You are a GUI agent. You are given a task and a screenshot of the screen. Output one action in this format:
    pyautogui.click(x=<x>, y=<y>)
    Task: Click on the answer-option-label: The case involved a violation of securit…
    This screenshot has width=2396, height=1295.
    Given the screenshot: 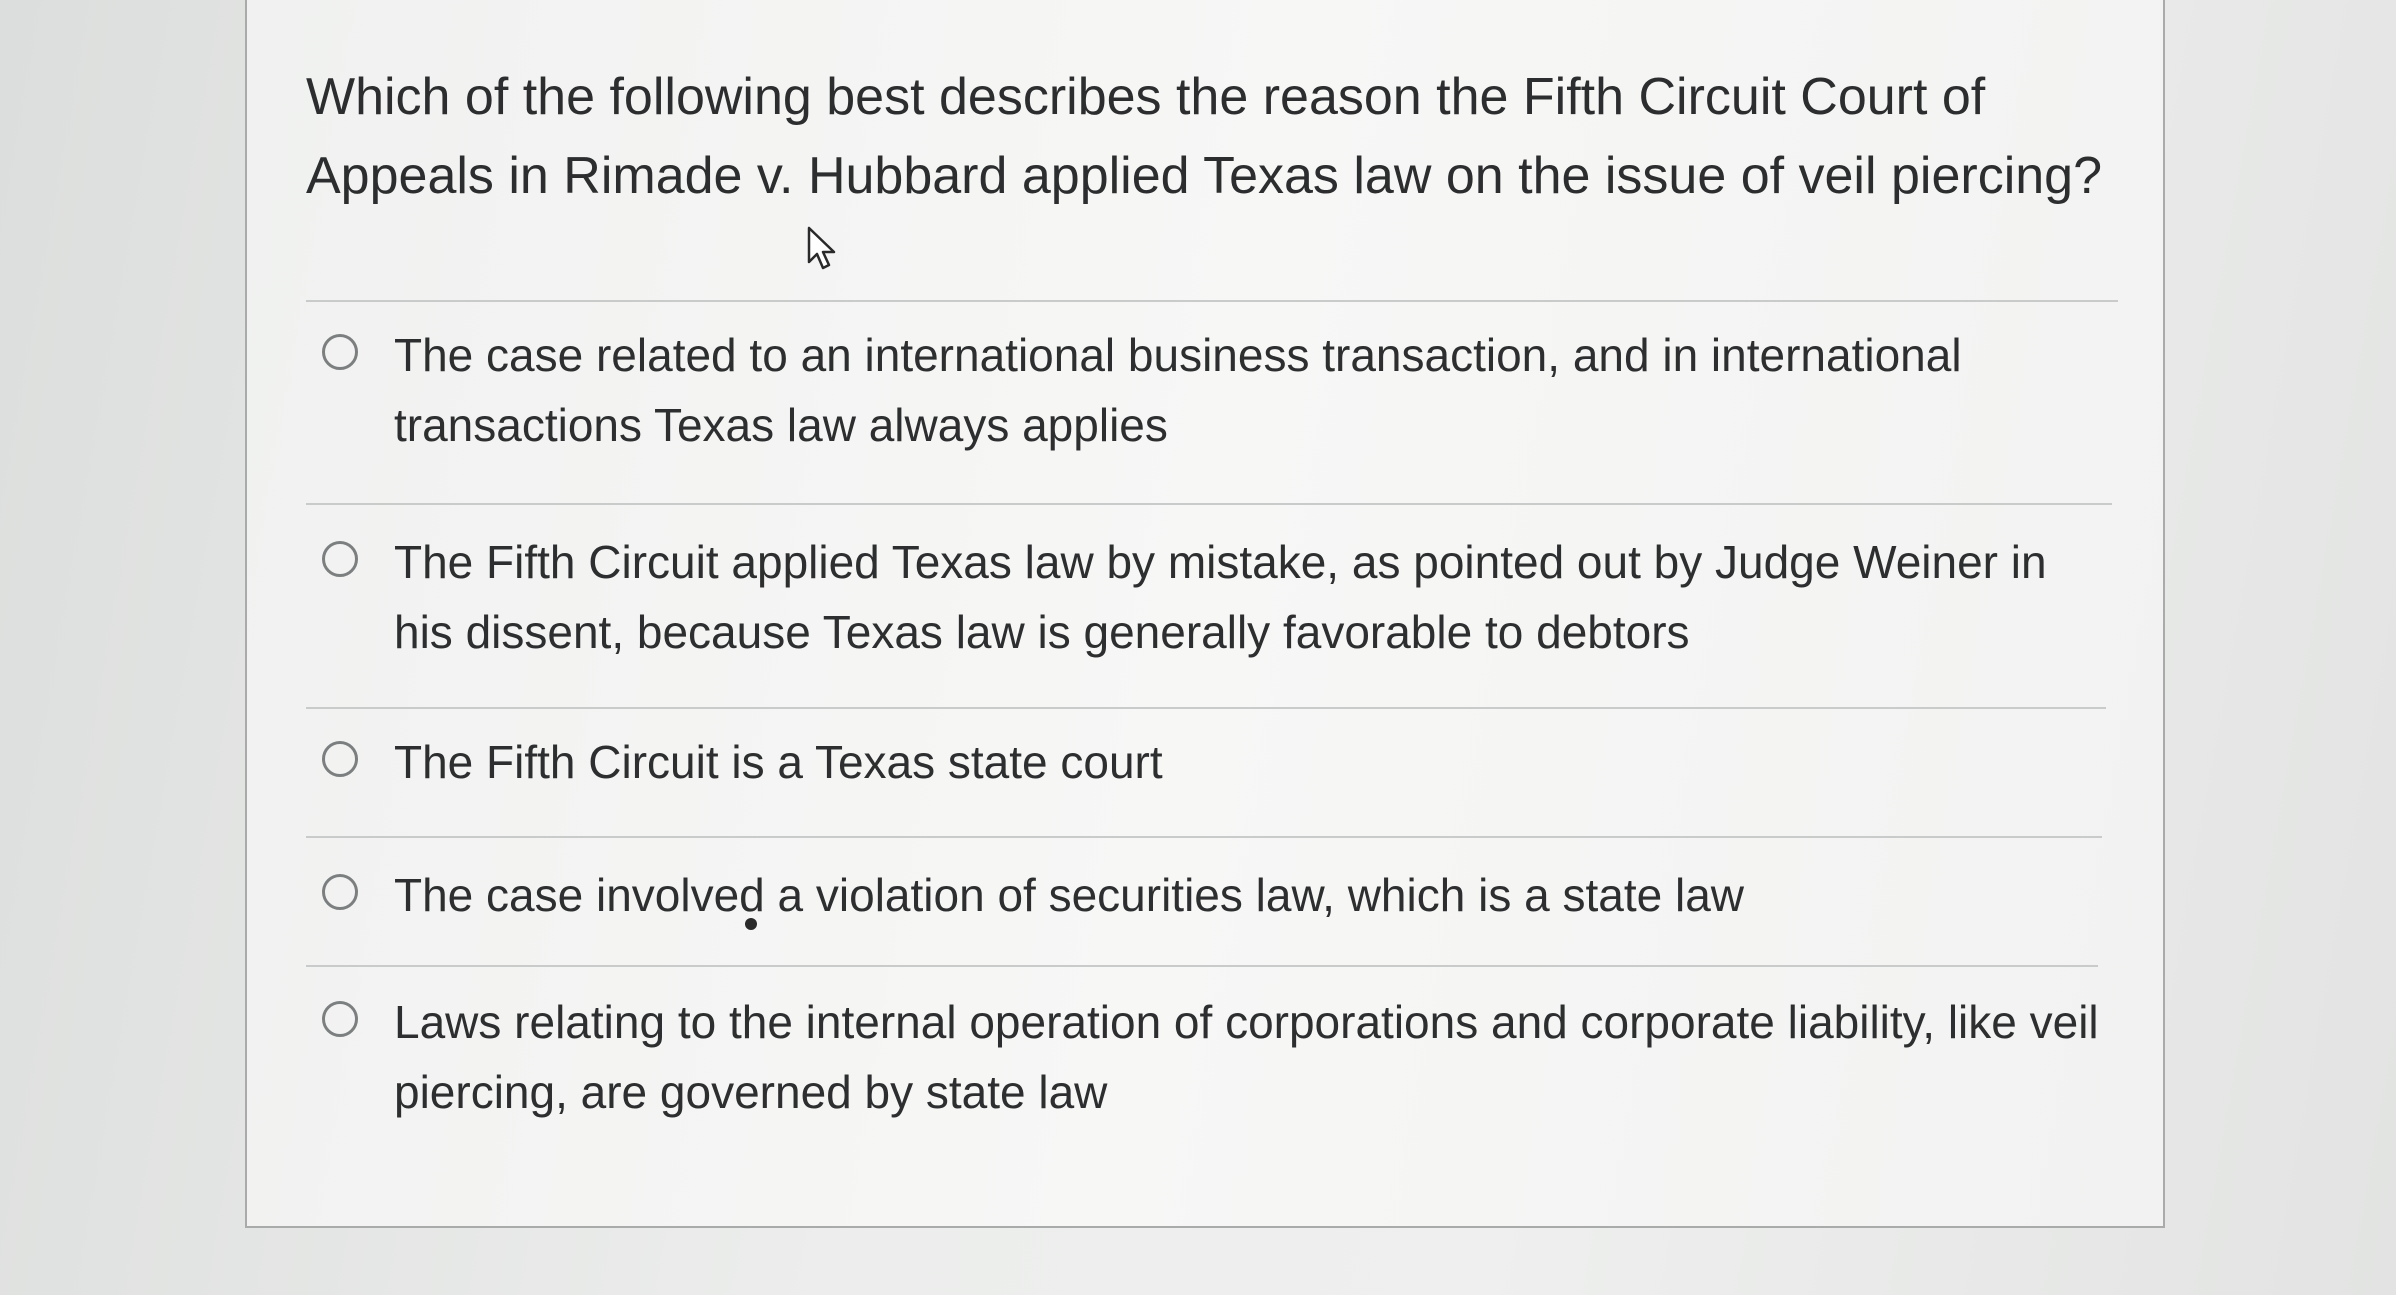 What is the action you would take?
    pyautogui.click(x=1069, y=895)
    